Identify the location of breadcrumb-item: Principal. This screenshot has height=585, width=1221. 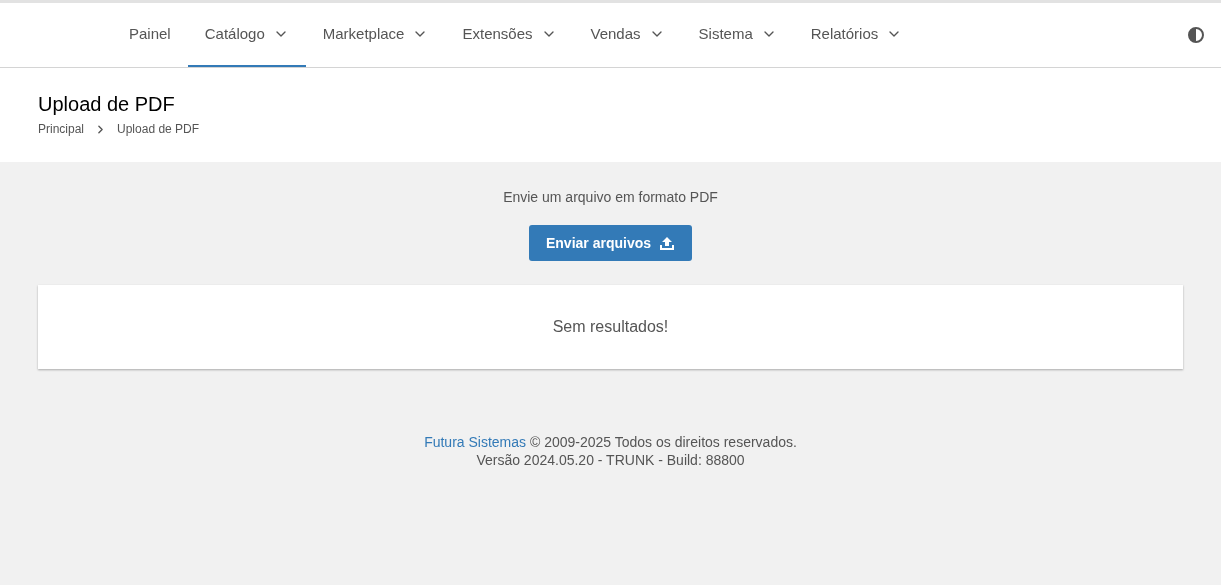
(61, 129).